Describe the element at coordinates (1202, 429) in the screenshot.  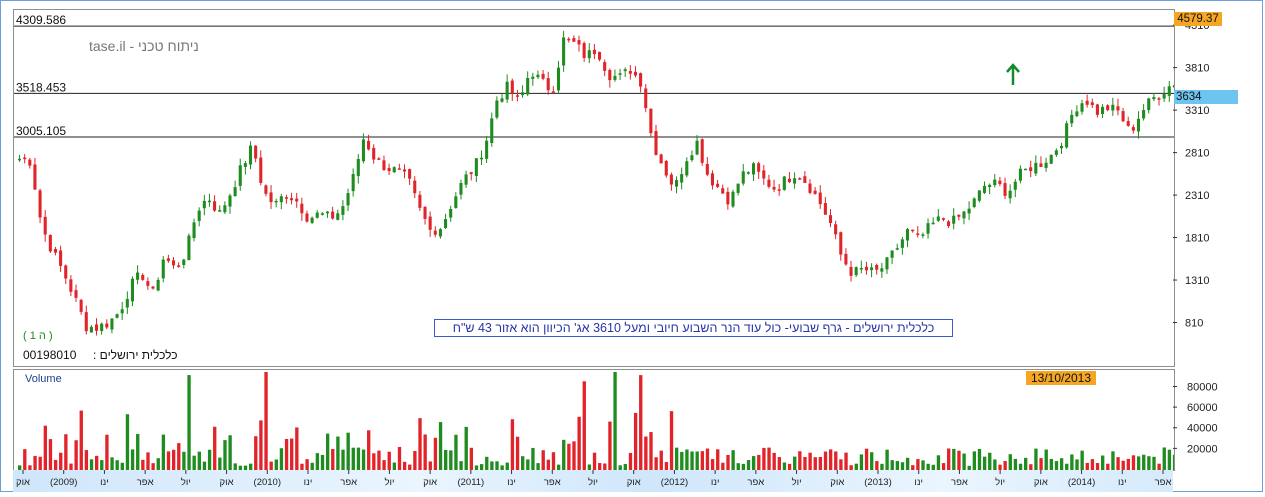
I see `volume-tick-label: 40000` at that location.